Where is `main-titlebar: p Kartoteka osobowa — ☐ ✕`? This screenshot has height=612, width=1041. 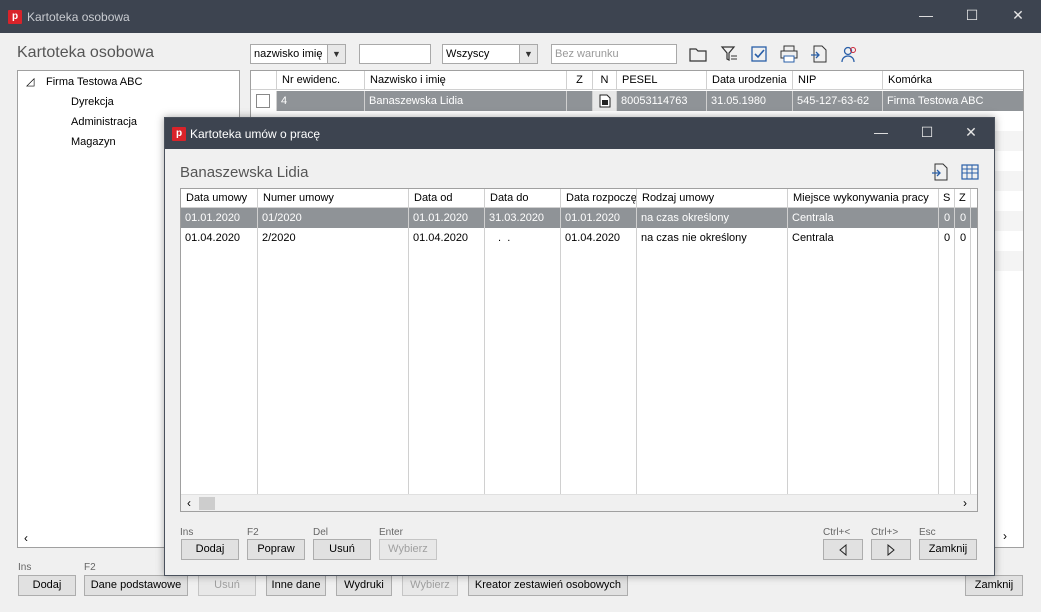
main-titlebar: p Kartoteka osobowa — ☐ ✕ is located at coordinates (520, 16).